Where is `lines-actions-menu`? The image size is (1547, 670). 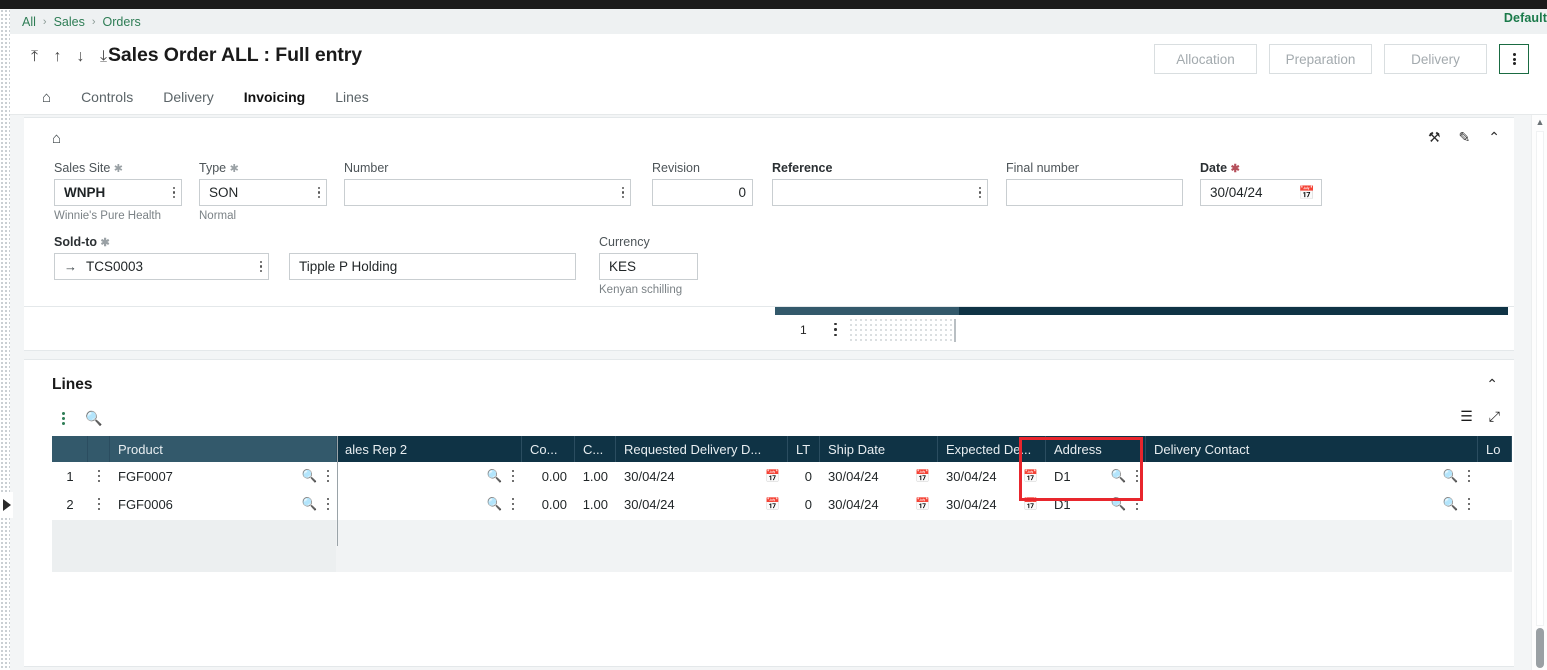
lines-actions-menu is located at coordinates (63, 418).